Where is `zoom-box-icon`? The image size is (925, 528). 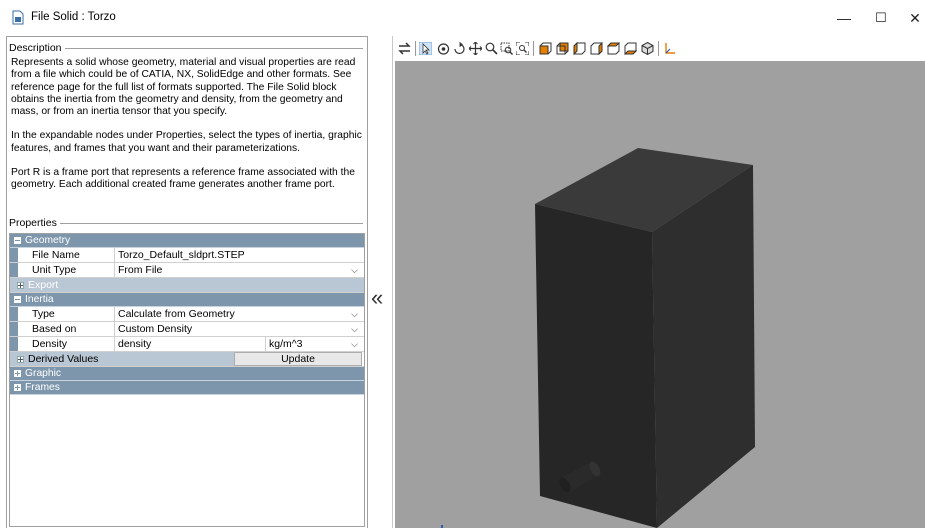 zoom-box-icon is located at coordinates (506, 48).